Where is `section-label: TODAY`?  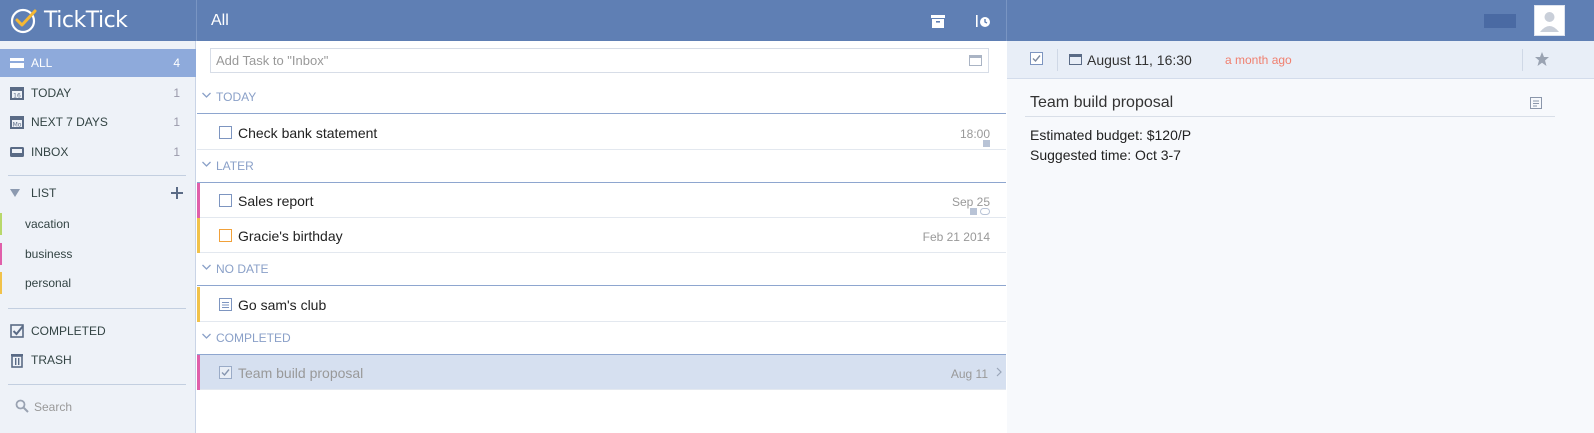 section-label: TODAY is located at coordinates (236, 97).